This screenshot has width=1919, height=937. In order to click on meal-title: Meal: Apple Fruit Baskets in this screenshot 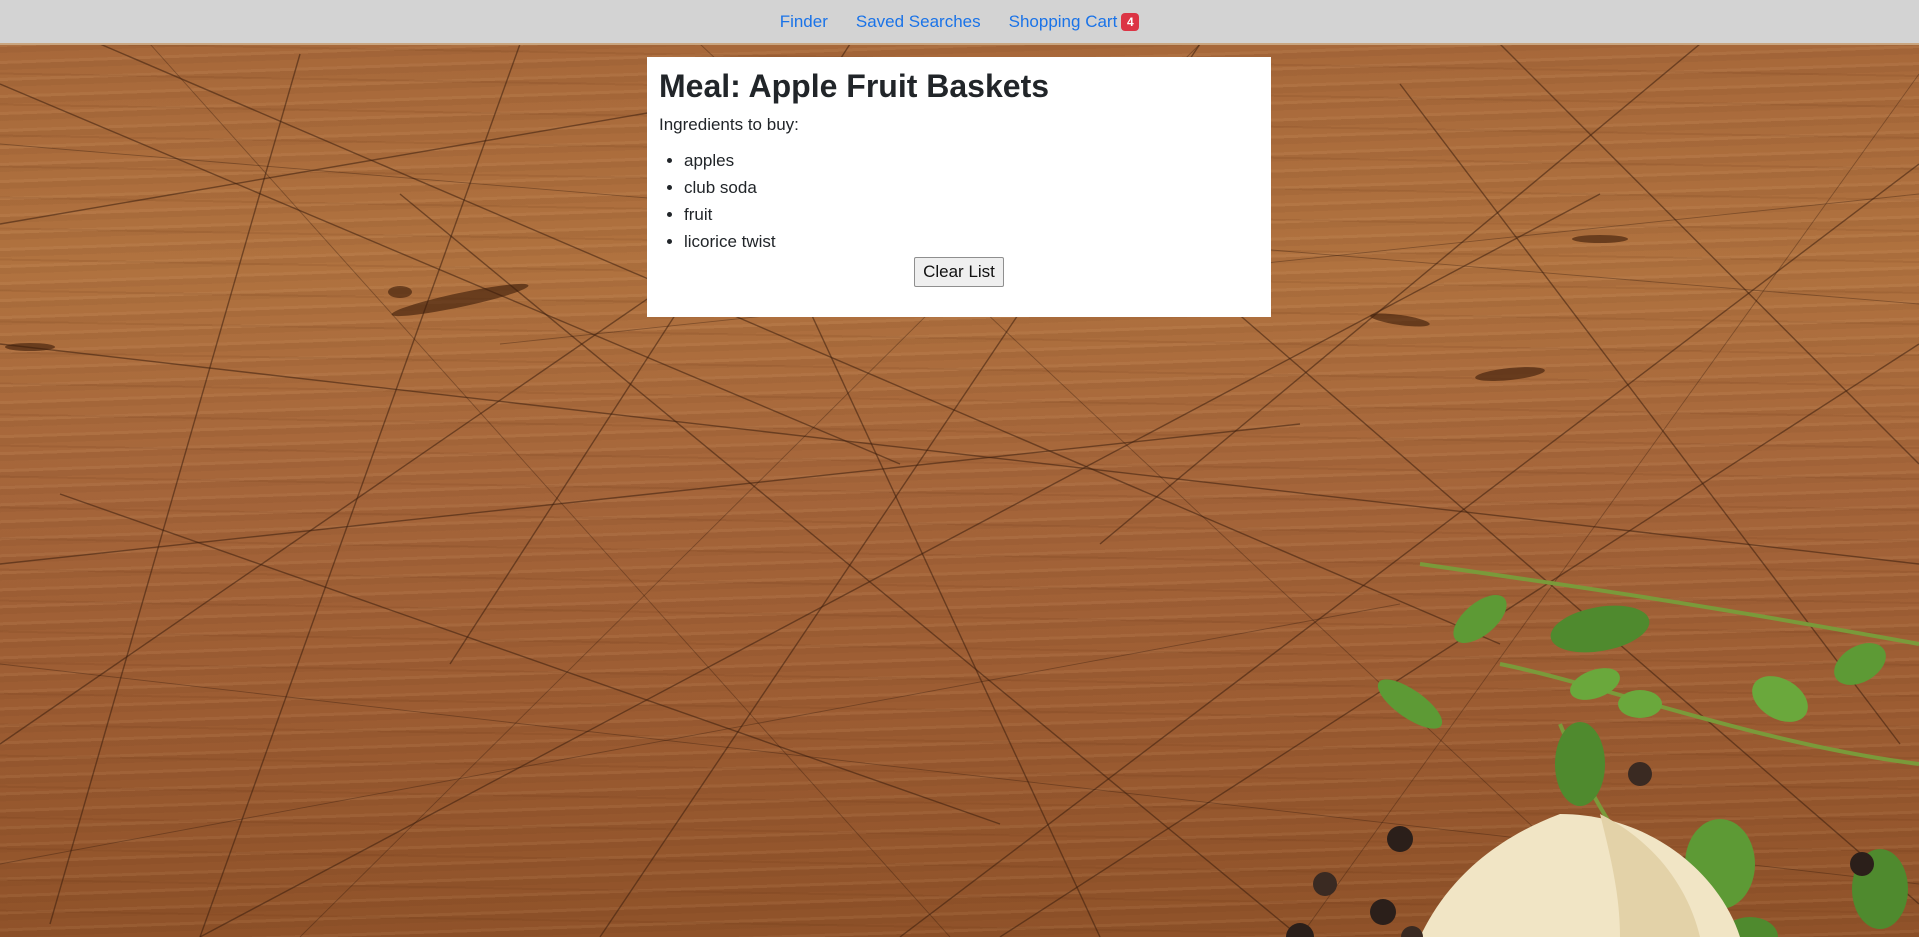, I will do `click(854, 86)`.